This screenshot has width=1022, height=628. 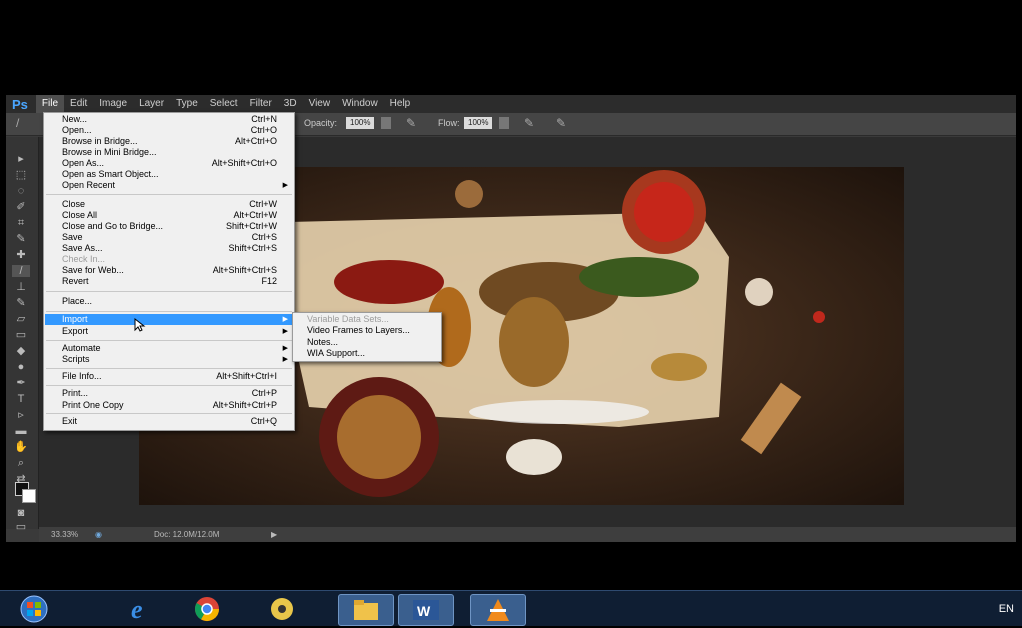 What do you see at coordinates (21, 255) in the screenshot?
I see `healing-tool-icon: ✚` at bounding box center [21, 255].